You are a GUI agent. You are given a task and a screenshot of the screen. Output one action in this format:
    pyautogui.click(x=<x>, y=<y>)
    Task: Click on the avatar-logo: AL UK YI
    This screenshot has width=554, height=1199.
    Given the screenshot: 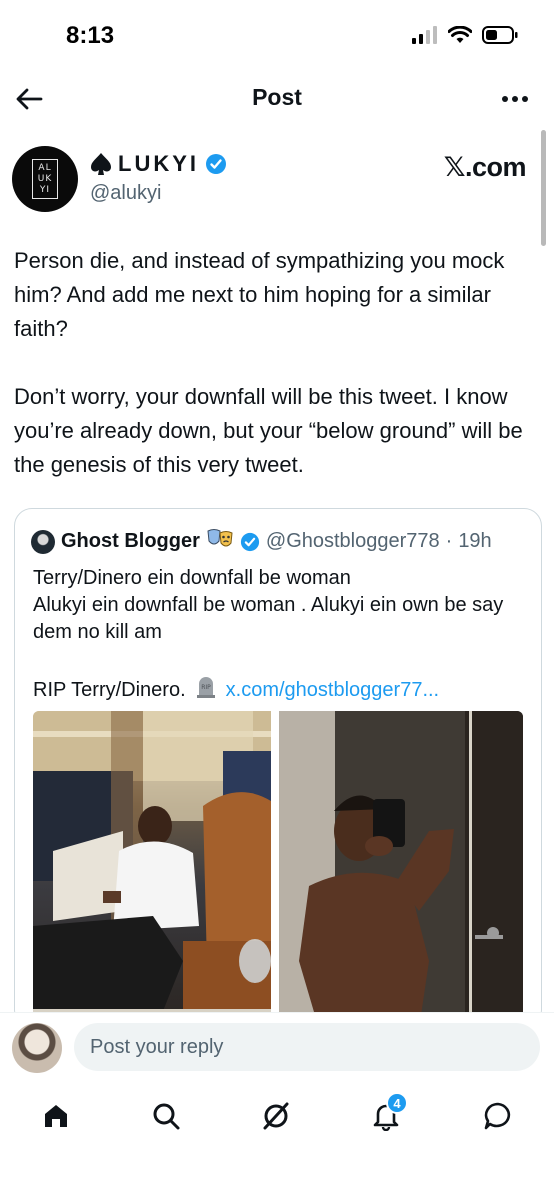 What is the action you would take?
    pyautogui.click(x=45, y=179)
    